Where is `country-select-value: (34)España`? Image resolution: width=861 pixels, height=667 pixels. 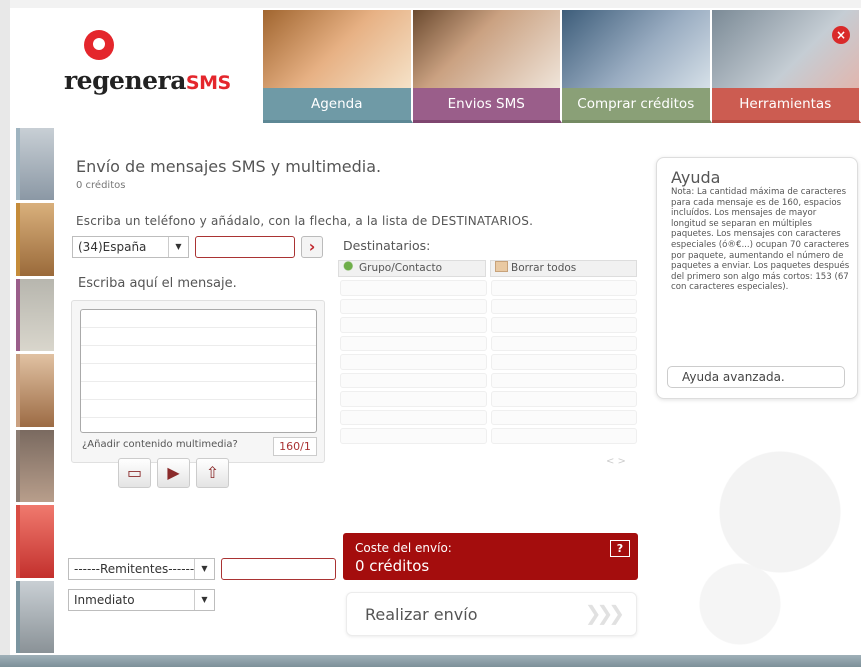 country-select-value: (34)España is located at coordinates (112, 247).